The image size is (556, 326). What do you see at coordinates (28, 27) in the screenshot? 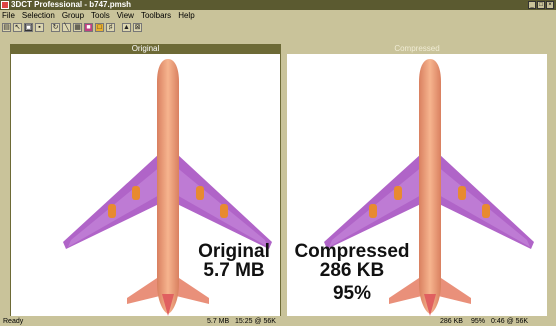
I see `compress-icon: ▣` at bounding box center [28, 27].